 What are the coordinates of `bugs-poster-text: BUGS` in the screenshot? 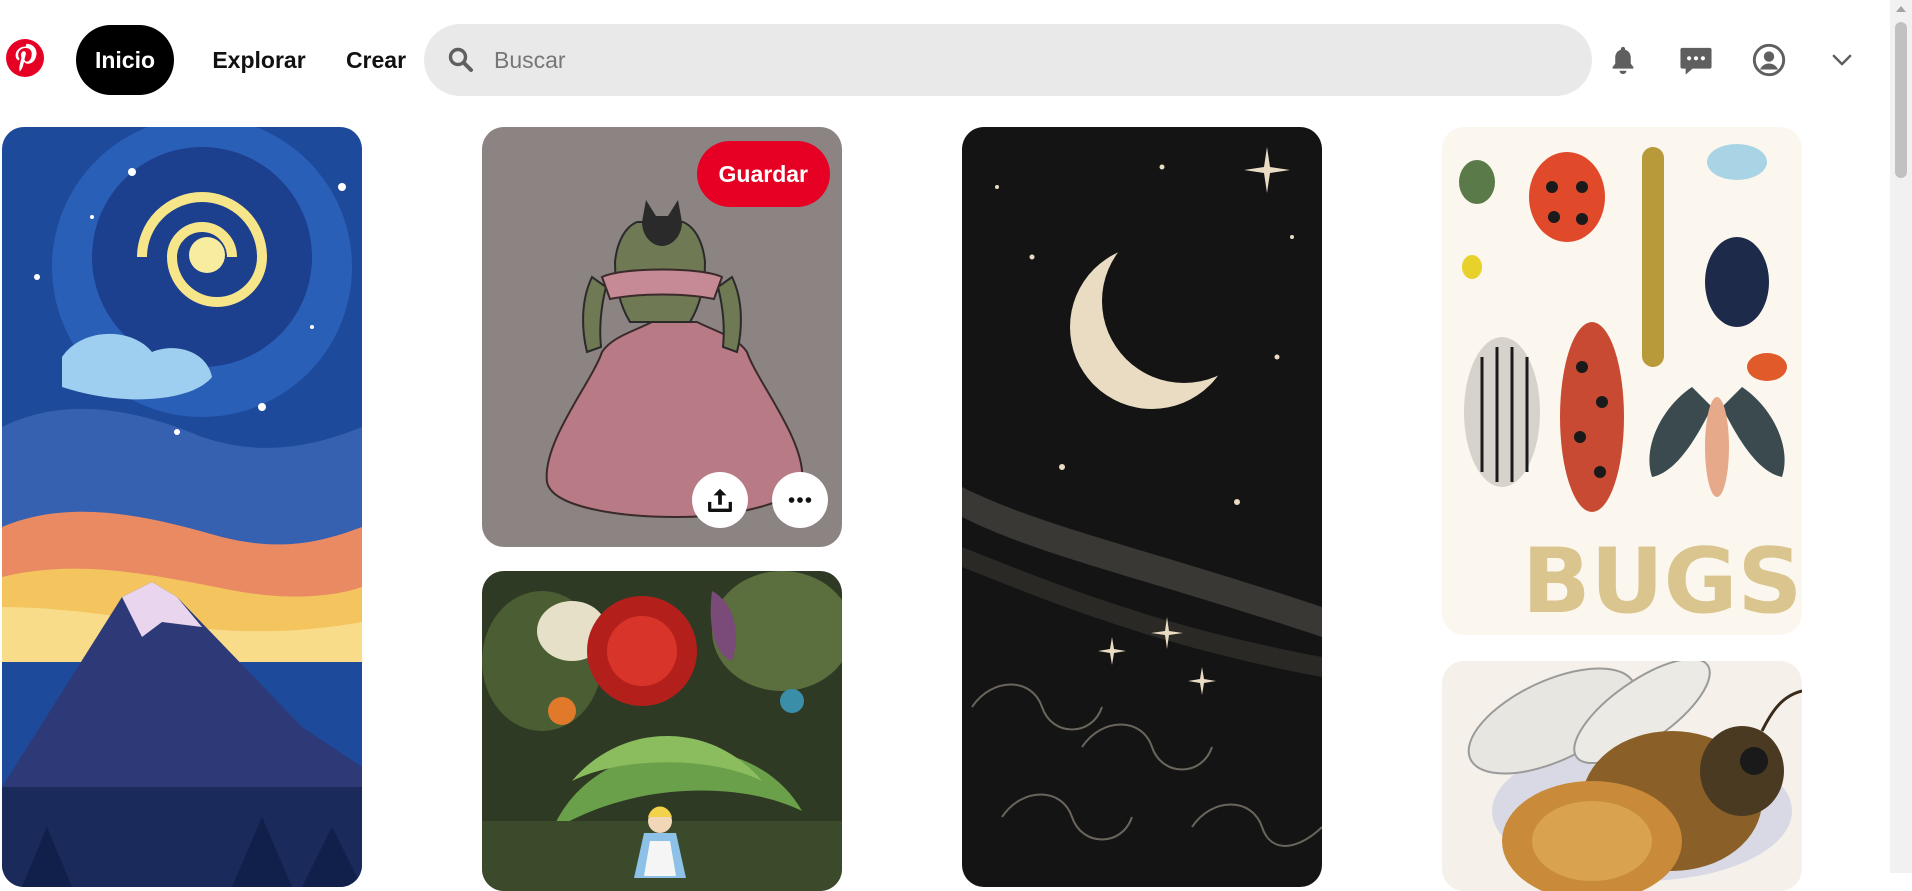 It's located at (1662, 581).